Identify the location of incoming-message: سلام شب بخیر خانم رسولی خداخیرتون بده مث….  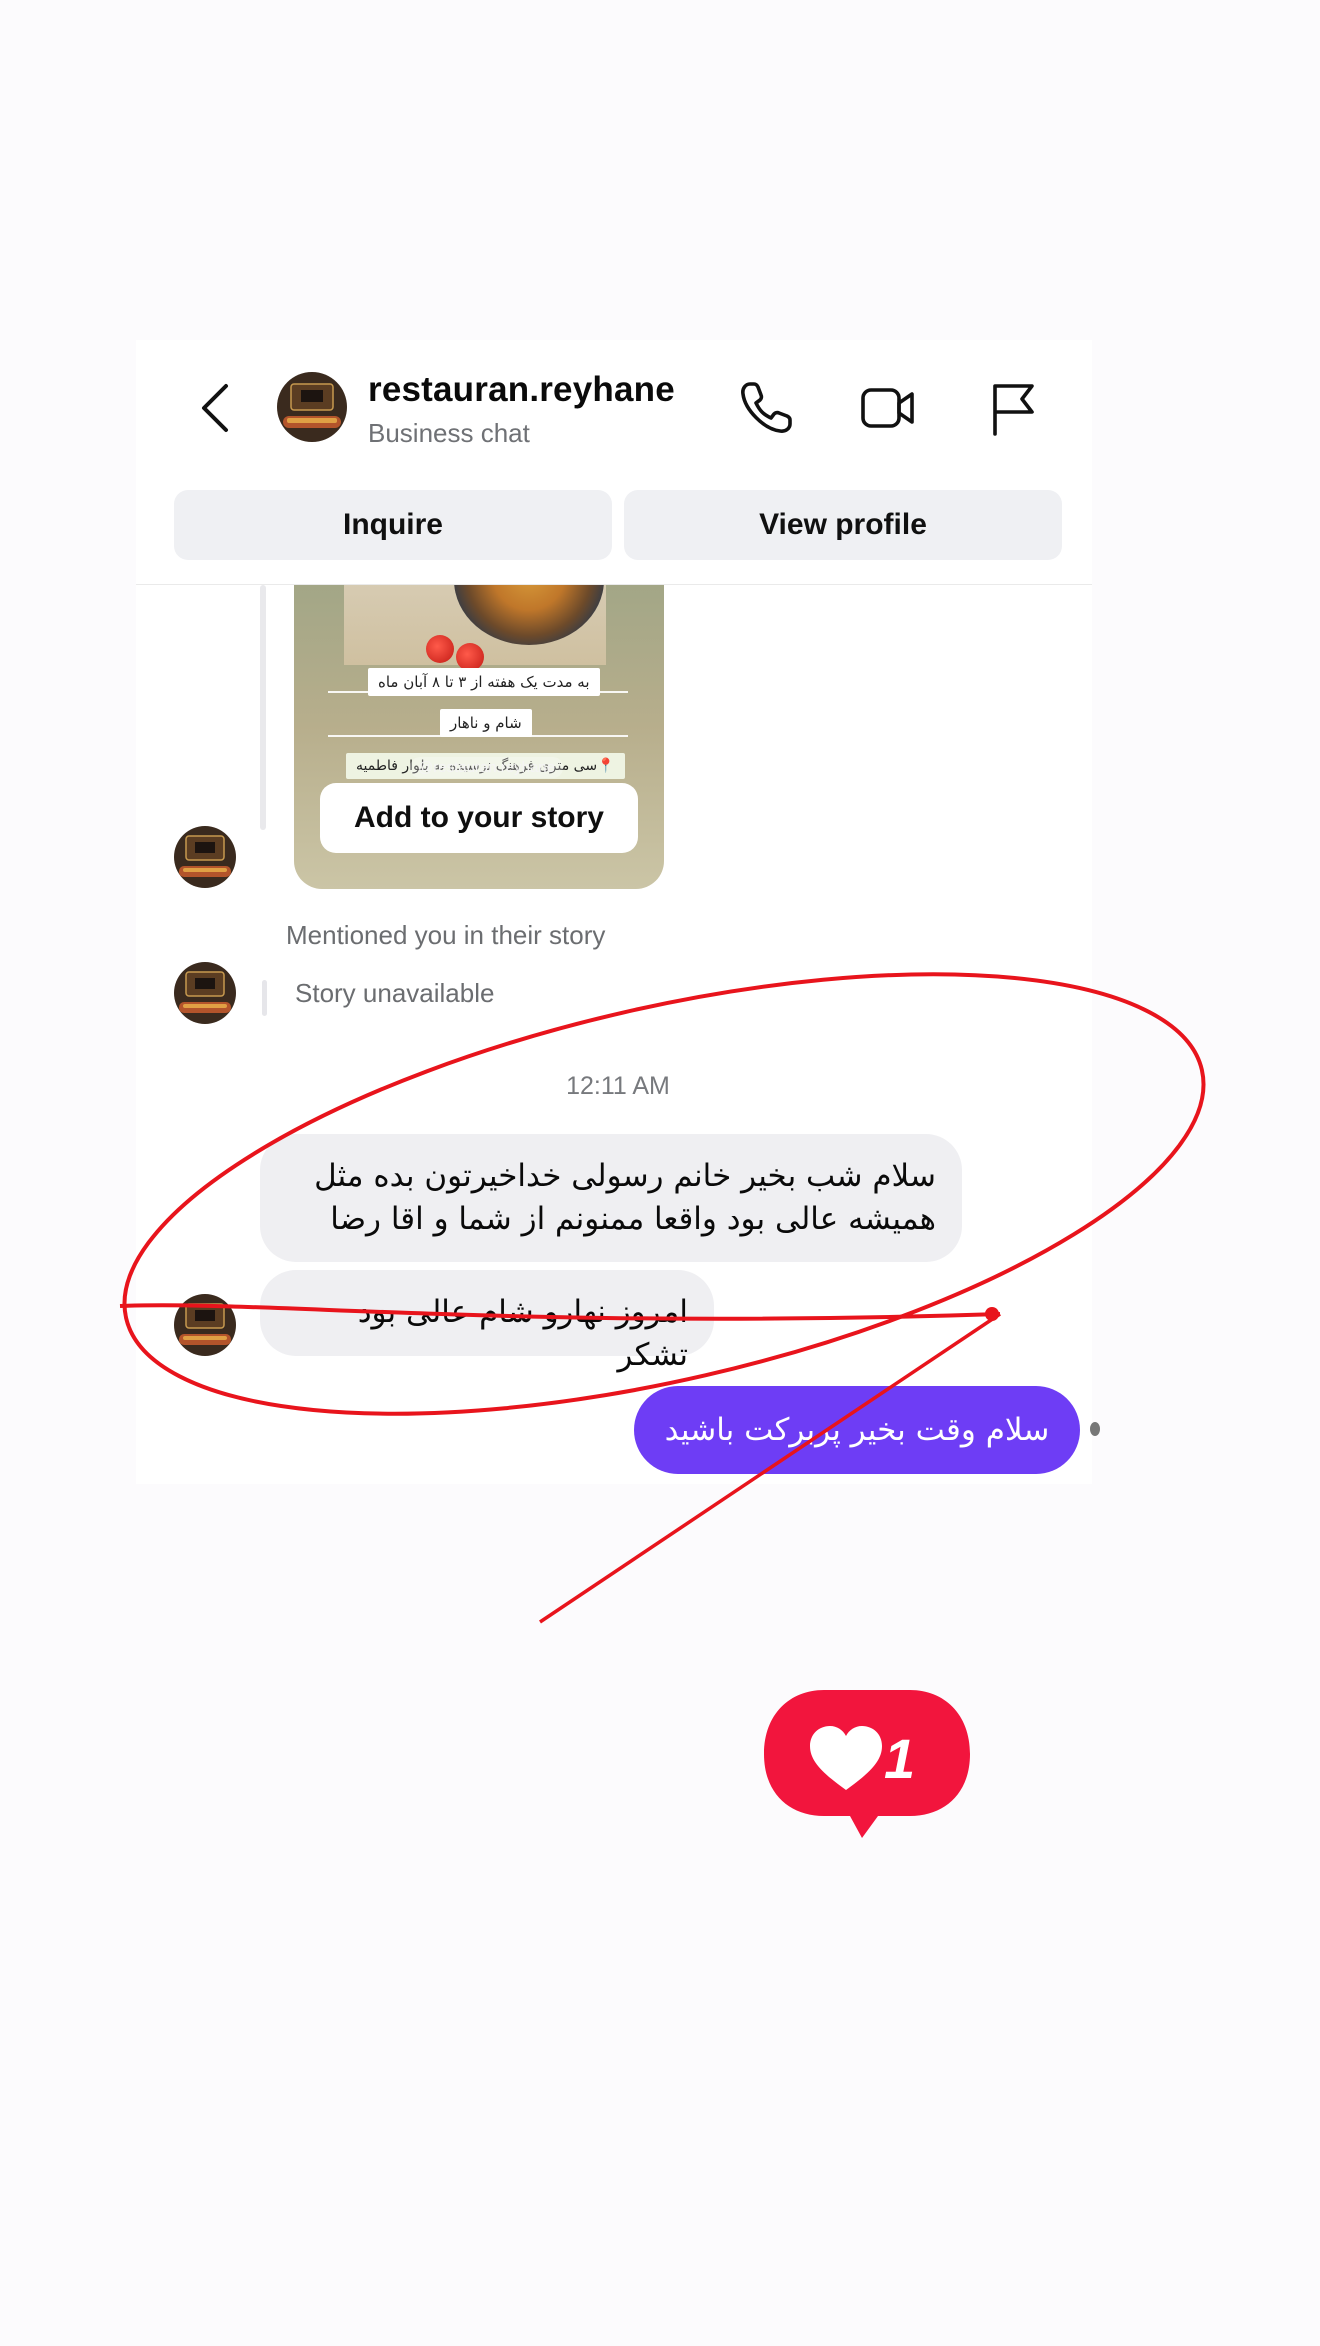
(611, 1198).